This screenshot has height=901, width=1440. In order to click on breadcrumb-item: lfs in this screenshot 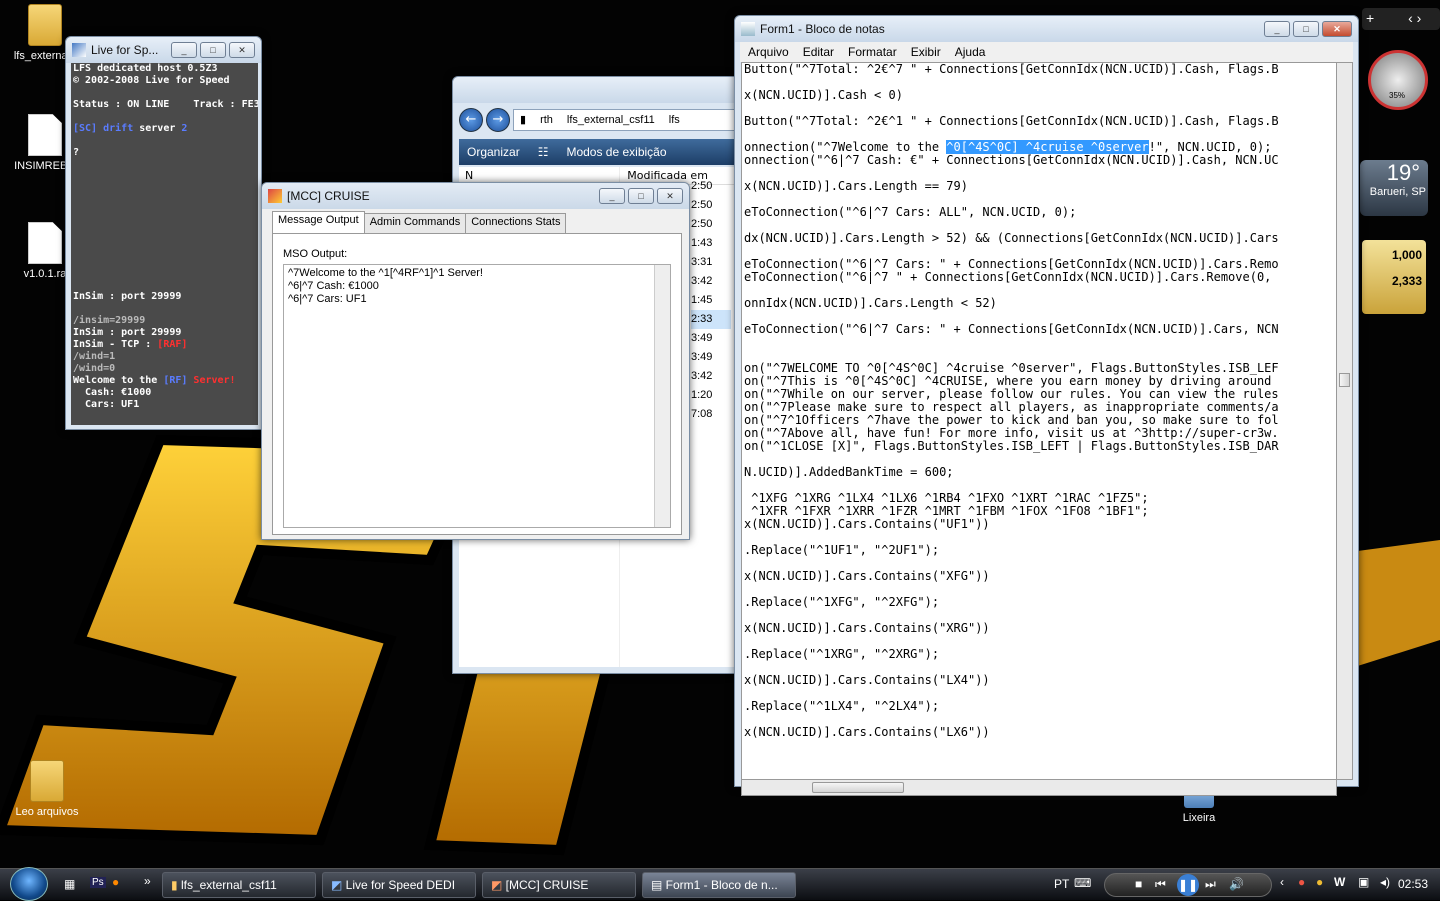, I will do `click(674, 120)`.